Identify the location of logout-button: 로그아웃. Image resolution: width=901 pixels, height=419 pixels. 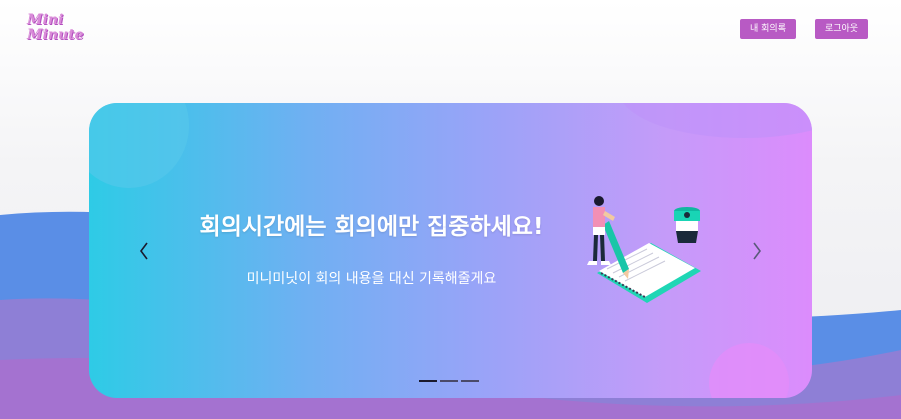
(841, 29).